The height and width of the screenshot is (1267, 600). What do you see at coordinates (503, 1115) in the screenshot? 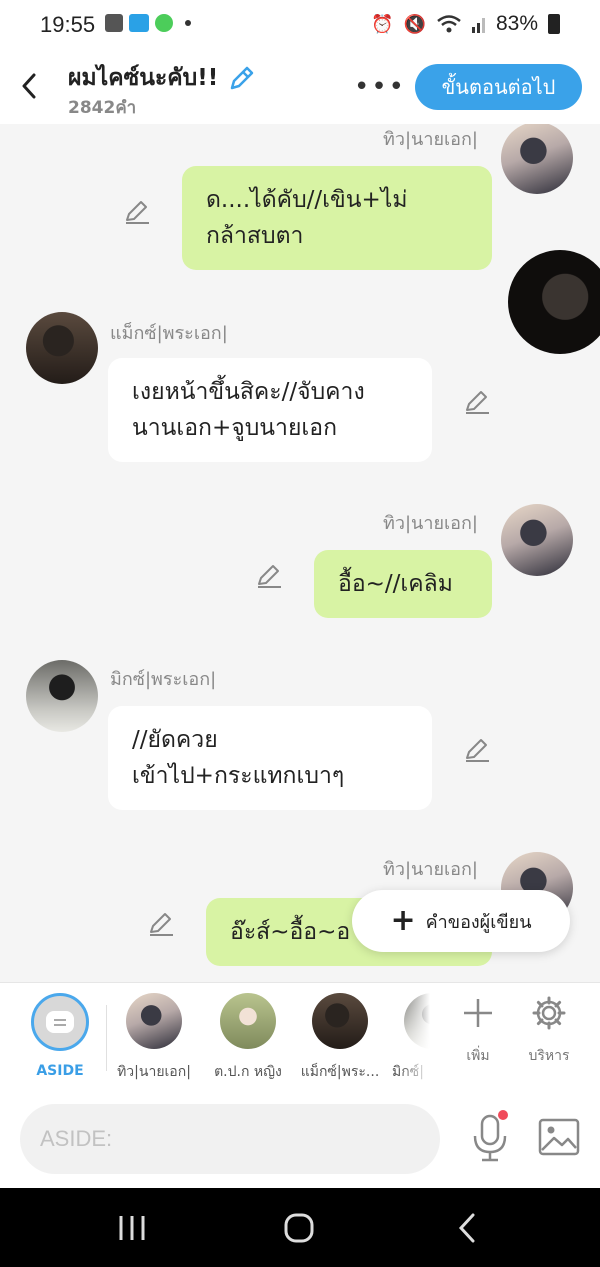
I see `recording-indicator` at bounding box center [503, 1115].